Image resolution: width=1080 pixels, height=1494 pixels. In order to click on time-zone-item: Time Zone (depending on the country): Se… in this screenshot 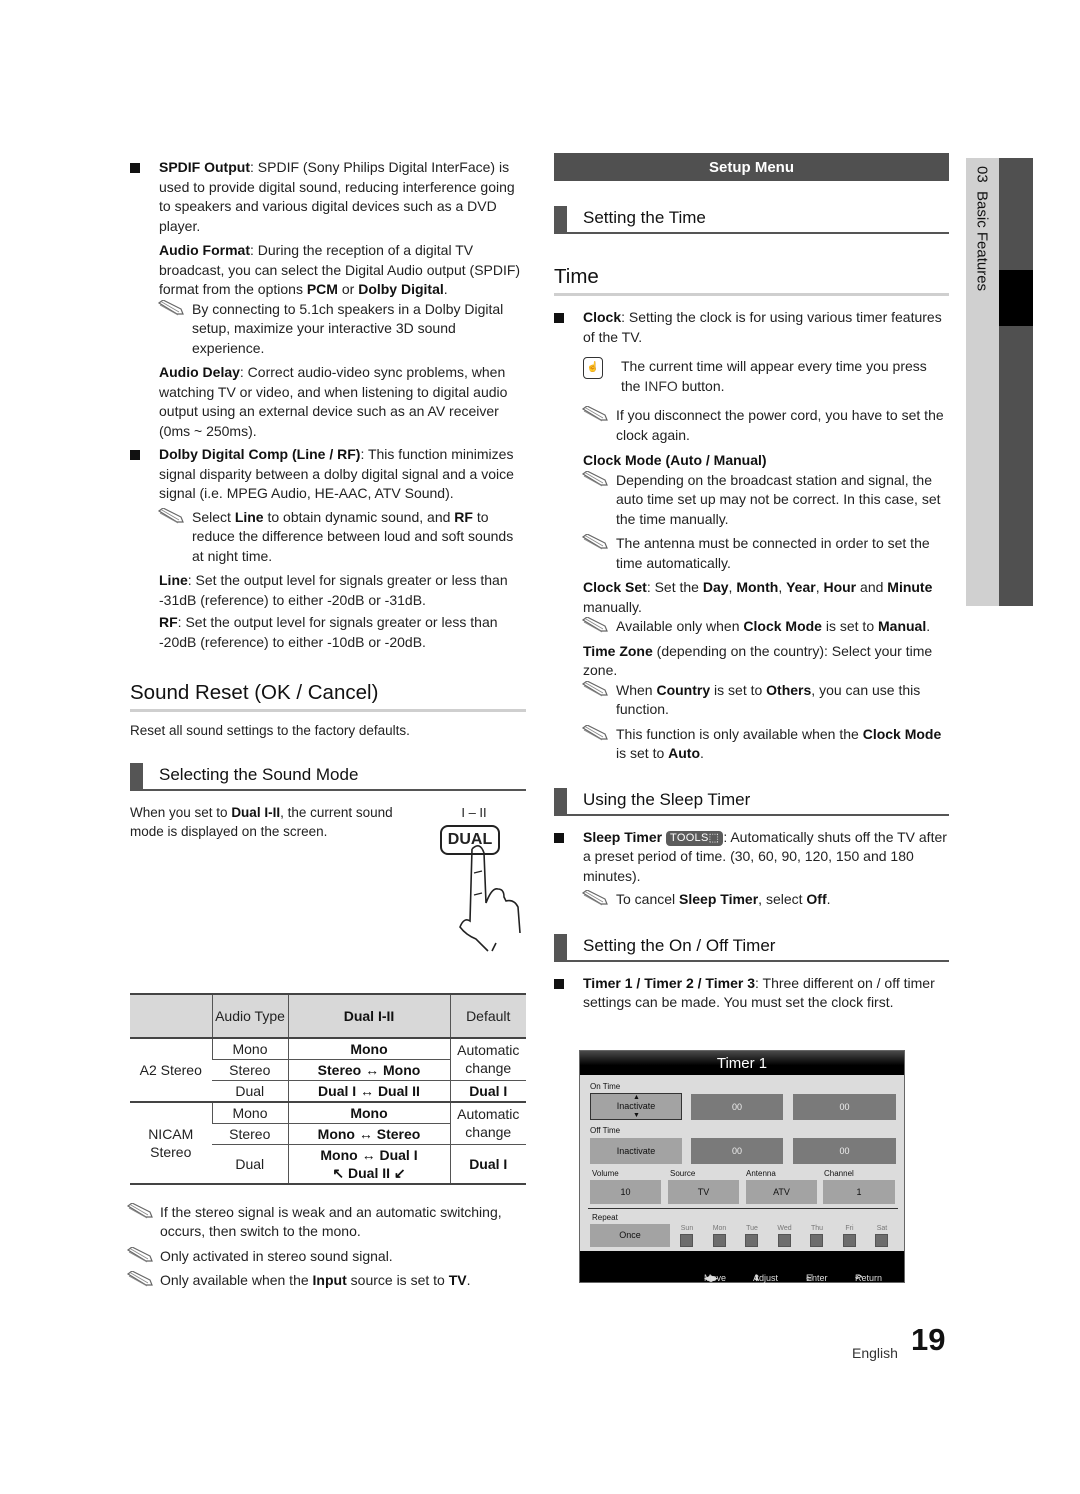, I will do `click(758, 660)`.